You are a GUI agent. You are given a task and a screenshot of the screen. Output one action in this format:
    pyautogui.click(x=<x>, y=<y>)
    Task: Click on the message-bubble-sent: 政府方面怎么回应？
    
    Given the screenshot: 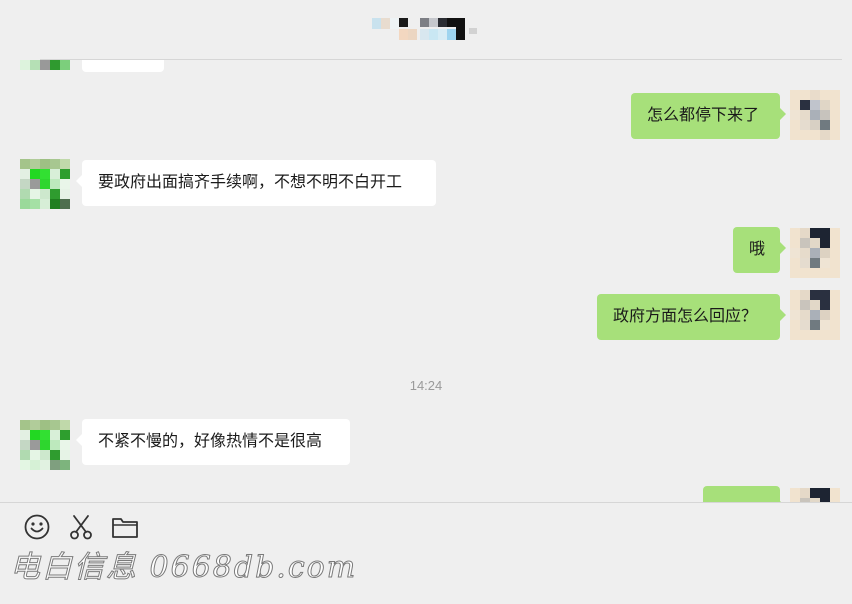 What is the action you would take?
    pyautogui.click(x=691, y=317)
    